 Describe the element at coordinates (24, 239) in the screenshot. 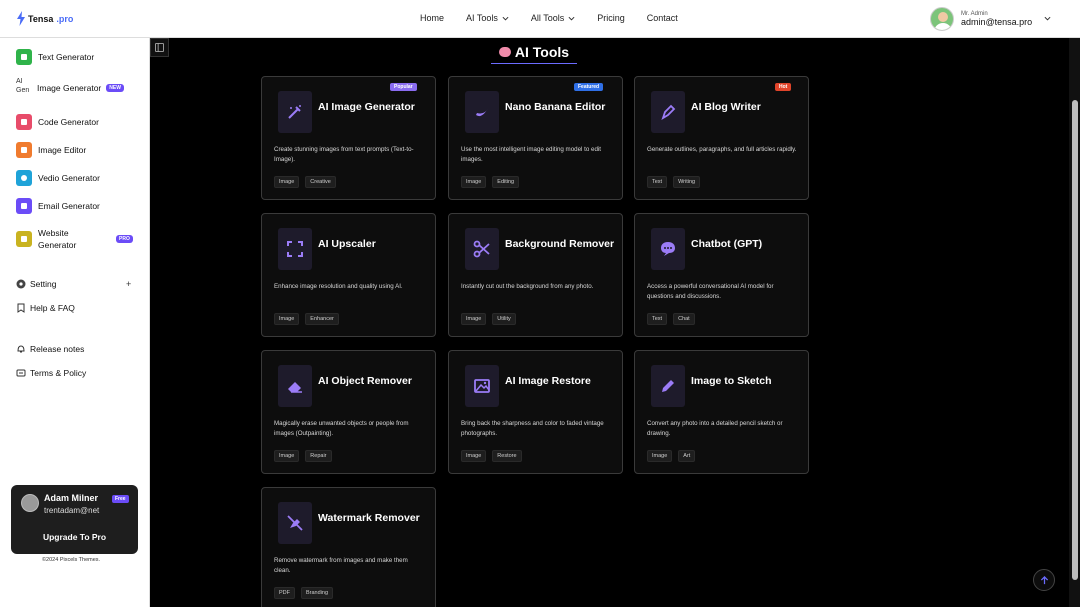

I see `website-icon` at that location.